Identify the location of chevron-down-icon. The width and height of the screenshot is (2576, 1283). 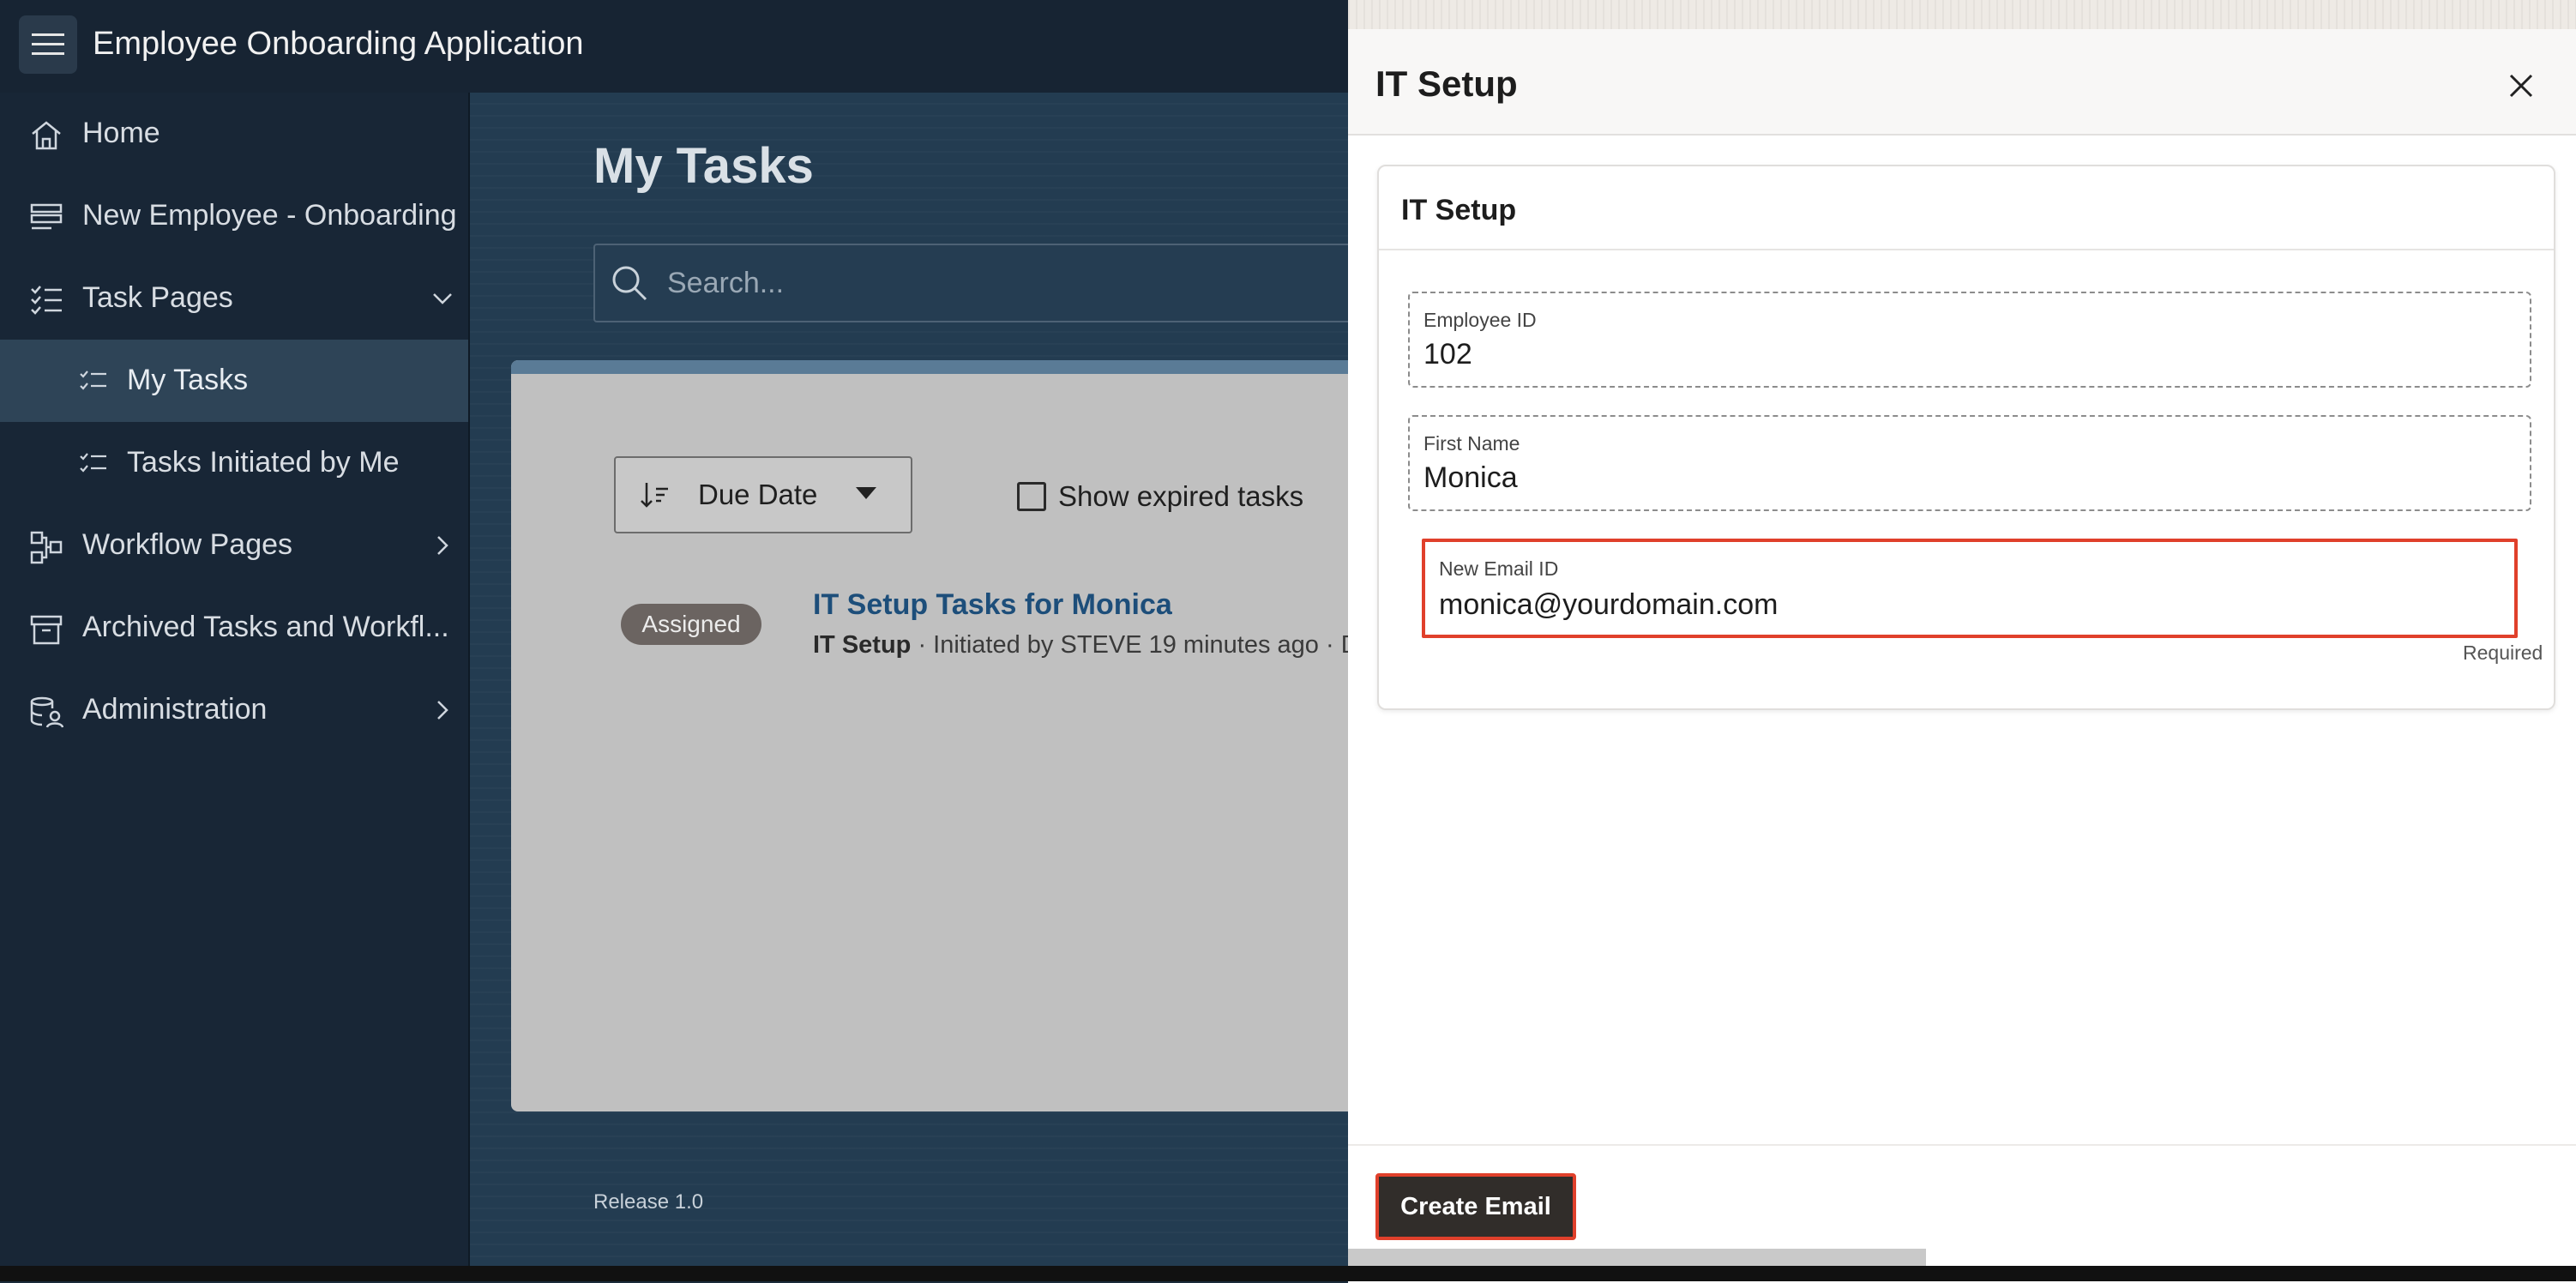
(442, 298).